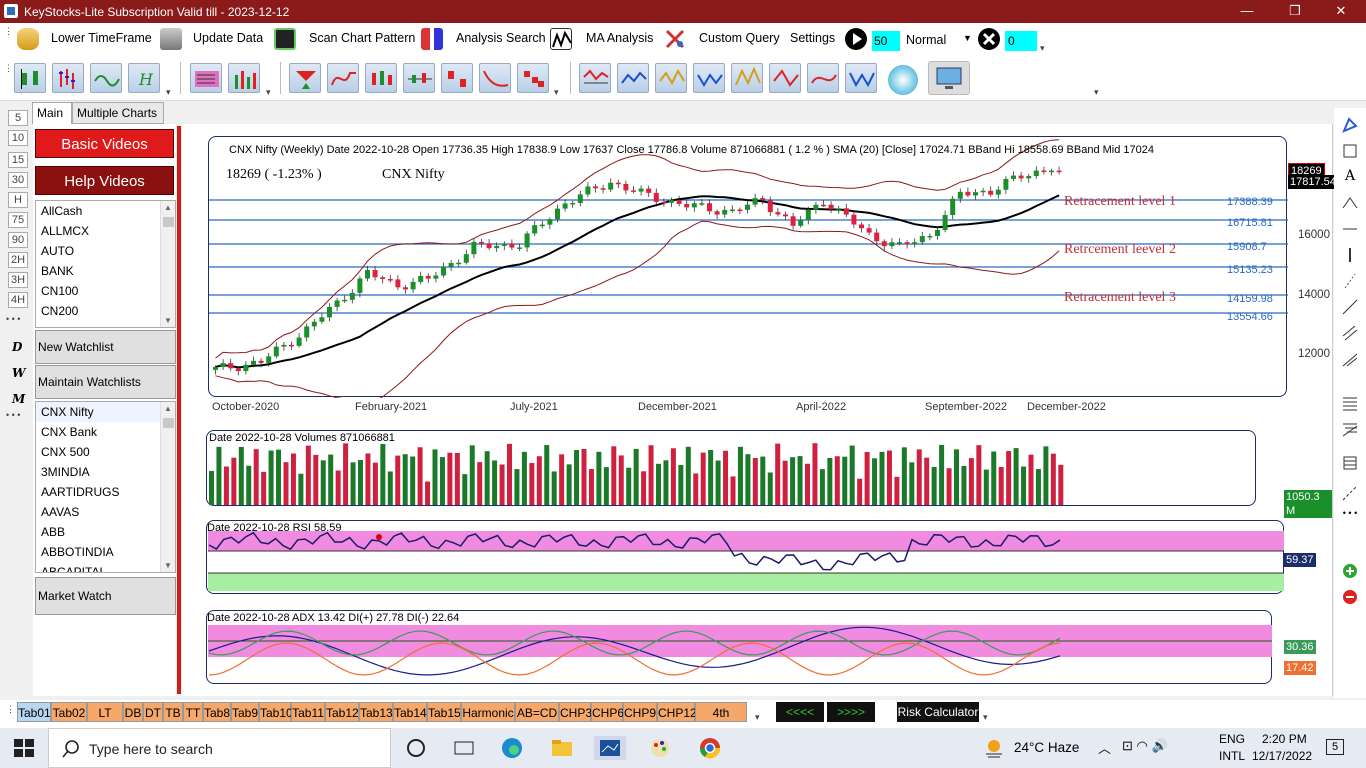 This screenshot has height=768, width=1366. What do you see at coordinates (1350, 177) in the screenshot?
I see `text-icon: A` at bounding box center [1350, 177].